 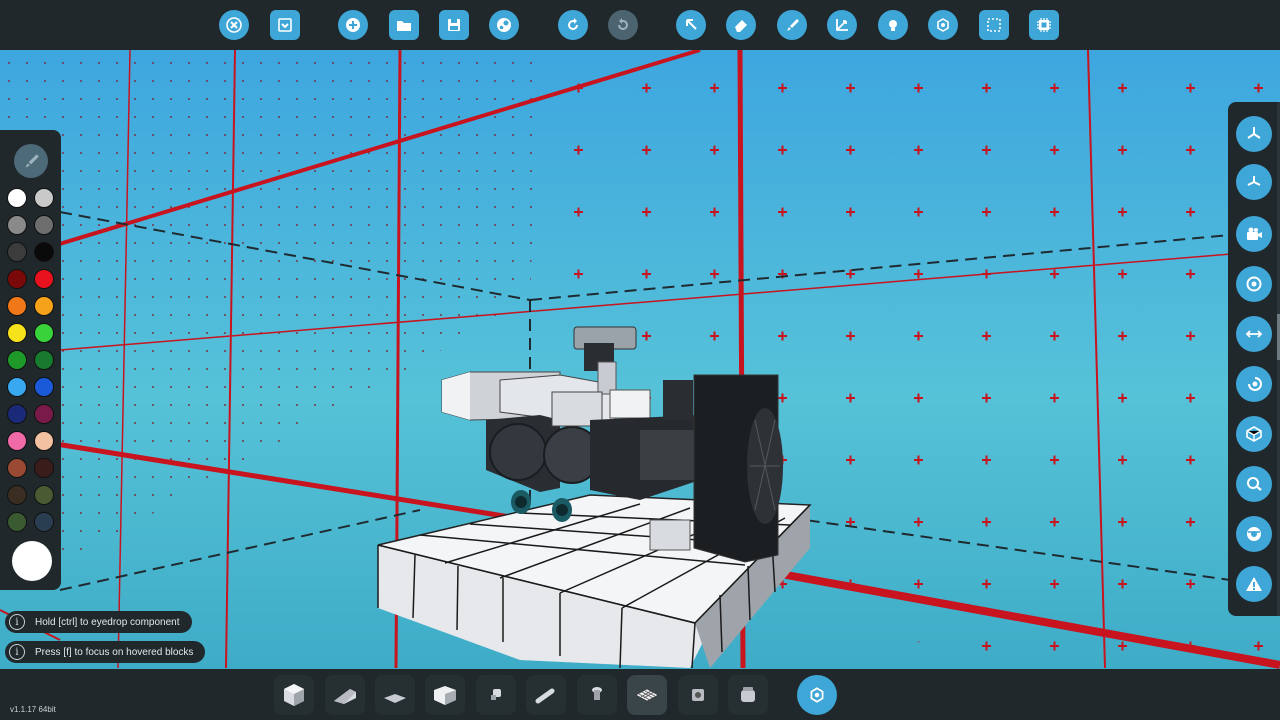 I want to click on center-target-button, so click(x=1254, y=284).